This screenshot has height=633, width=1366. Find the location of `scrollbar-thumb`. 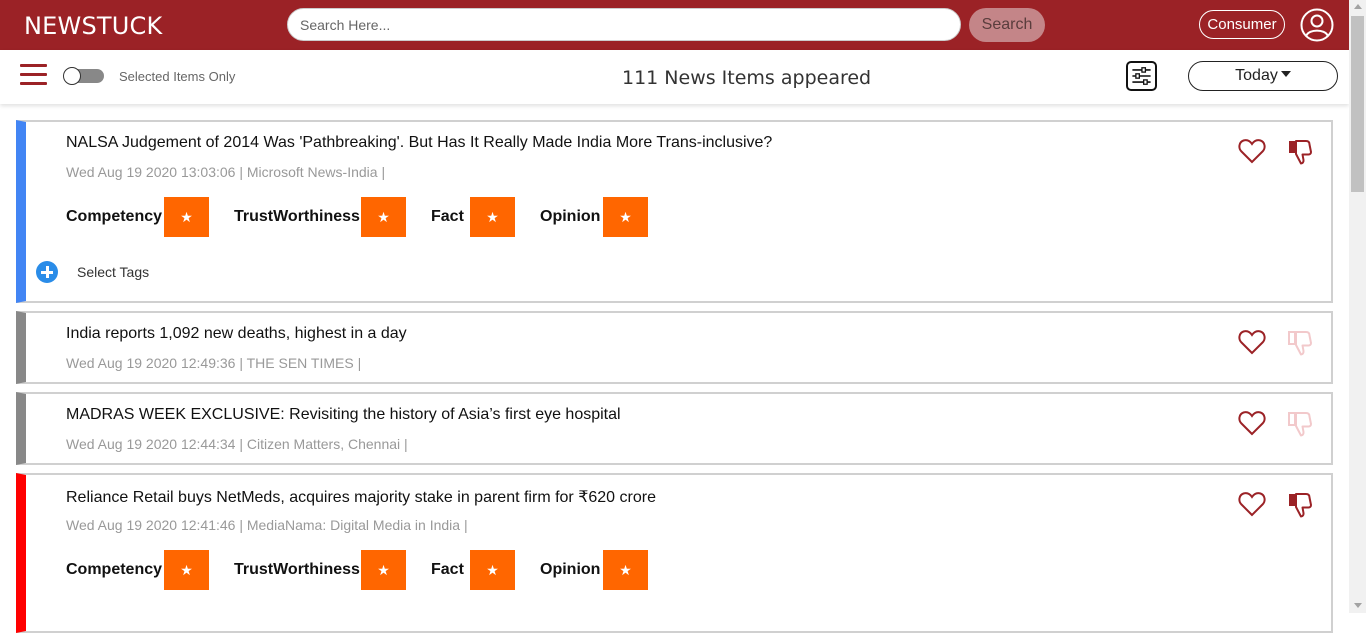

scrollbar-thumb is located at coordinates (1357, 104).